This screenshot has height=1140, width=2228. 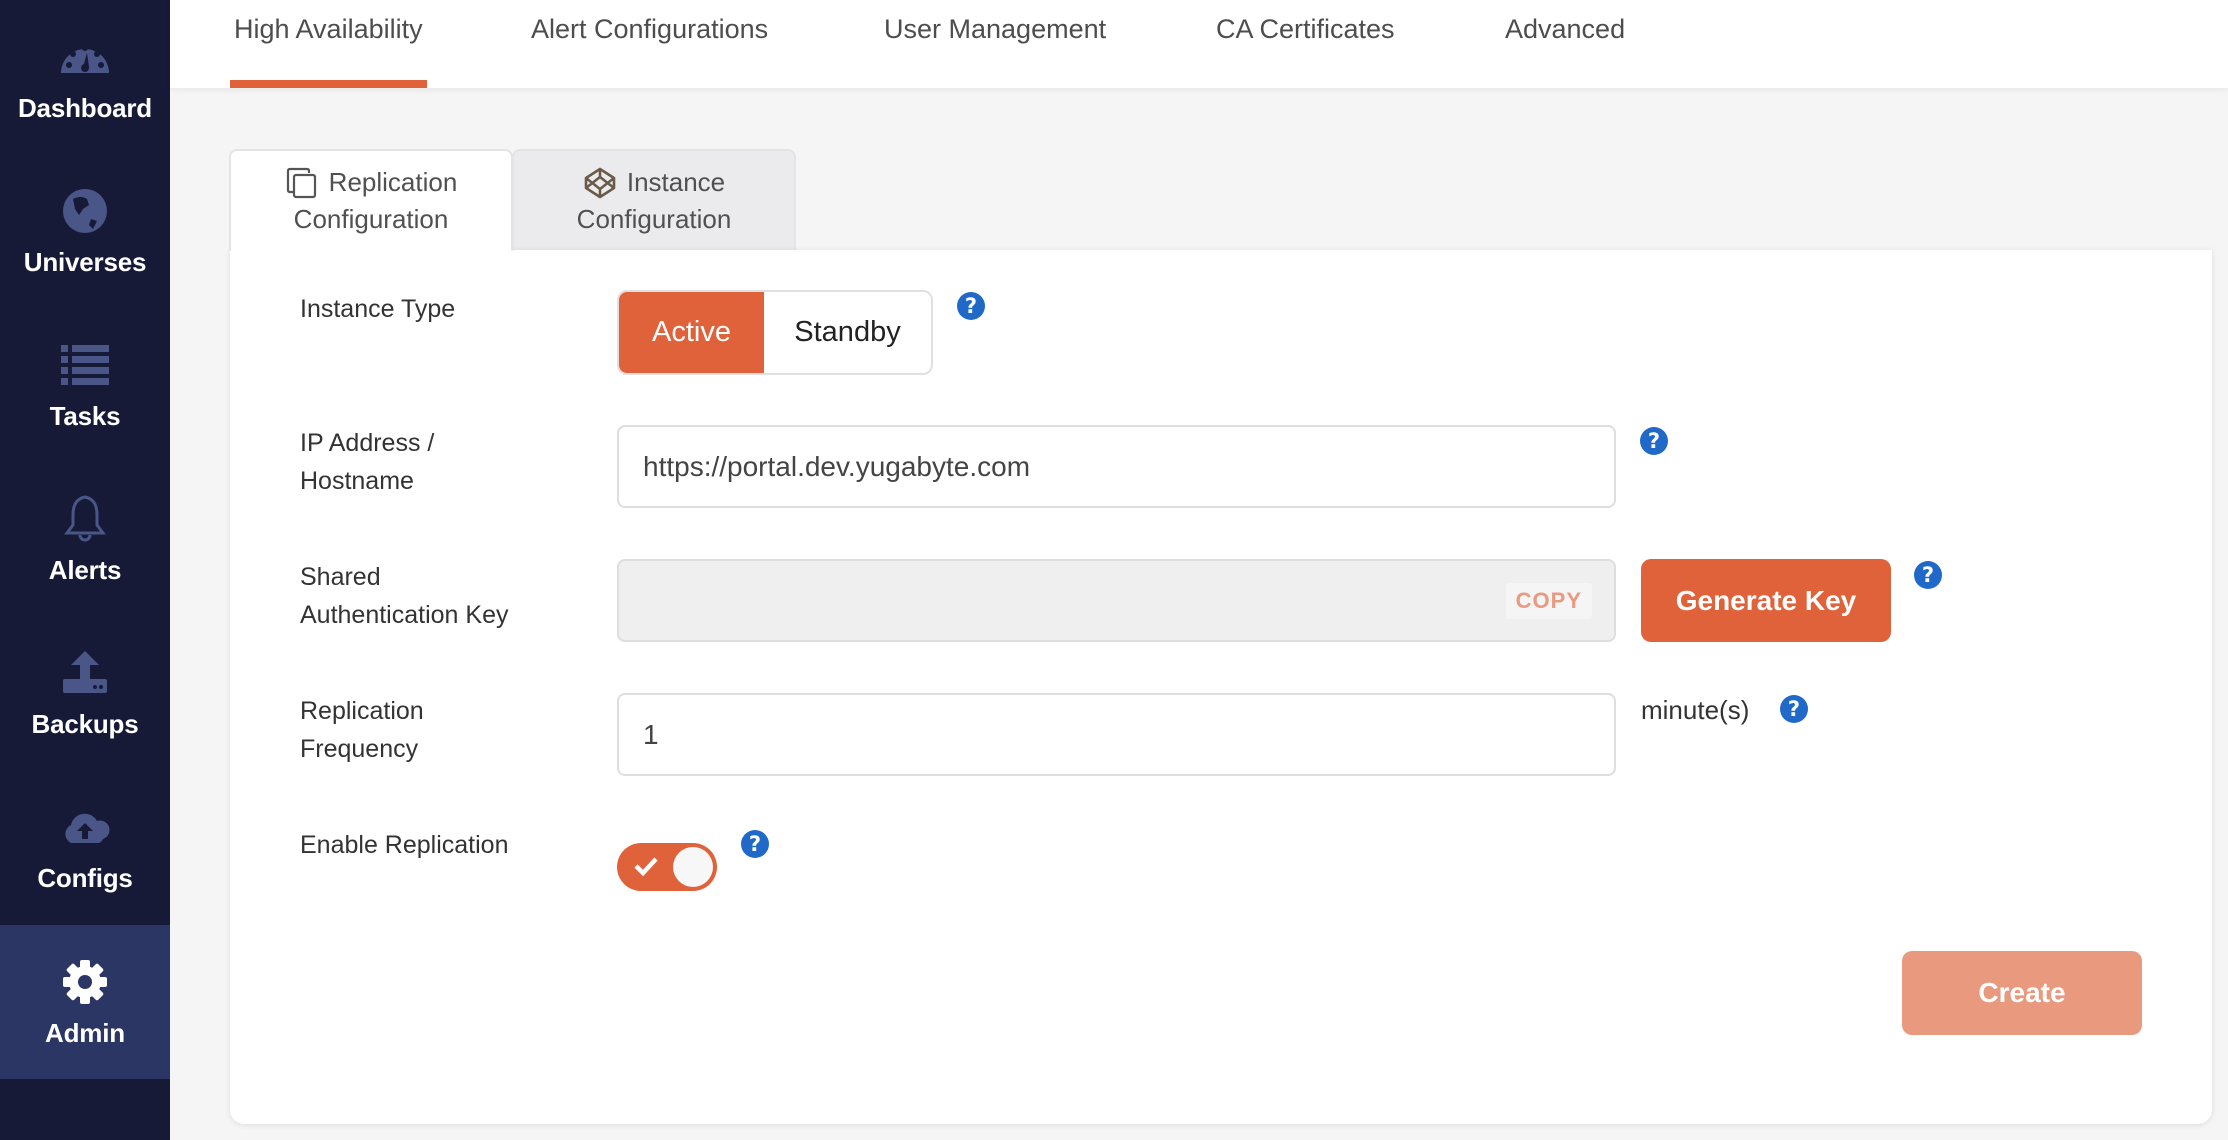 I want to click on label-line: Hostname, so click(x=357, y=481).